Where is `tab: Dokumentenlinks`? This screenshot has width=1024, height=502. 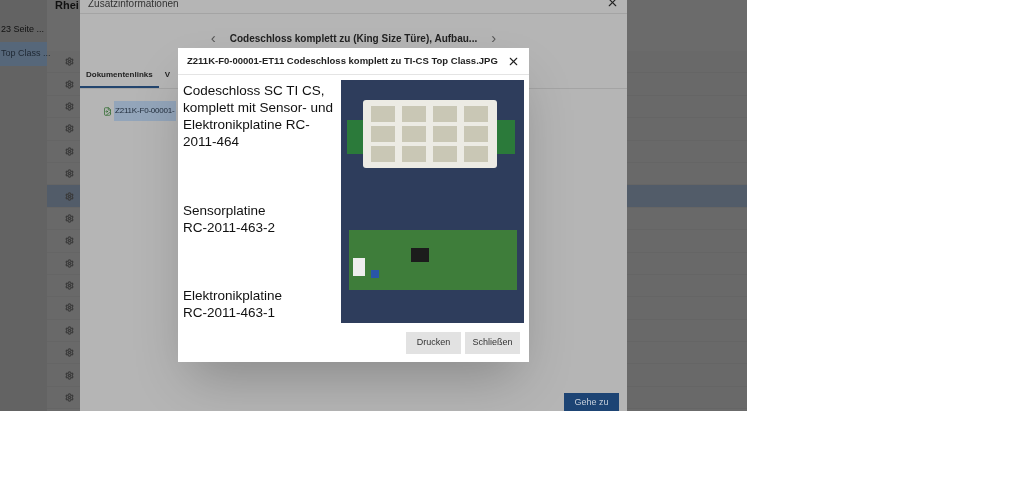
tab: Dokumentenlinks is located at coordinates (119, 75).